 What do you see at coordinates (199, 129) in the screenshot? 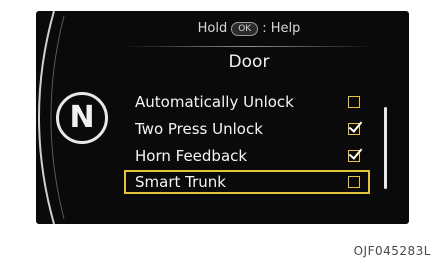
I see `menu-item-label: Two Press Unlock` at bounding box center [199, 129].